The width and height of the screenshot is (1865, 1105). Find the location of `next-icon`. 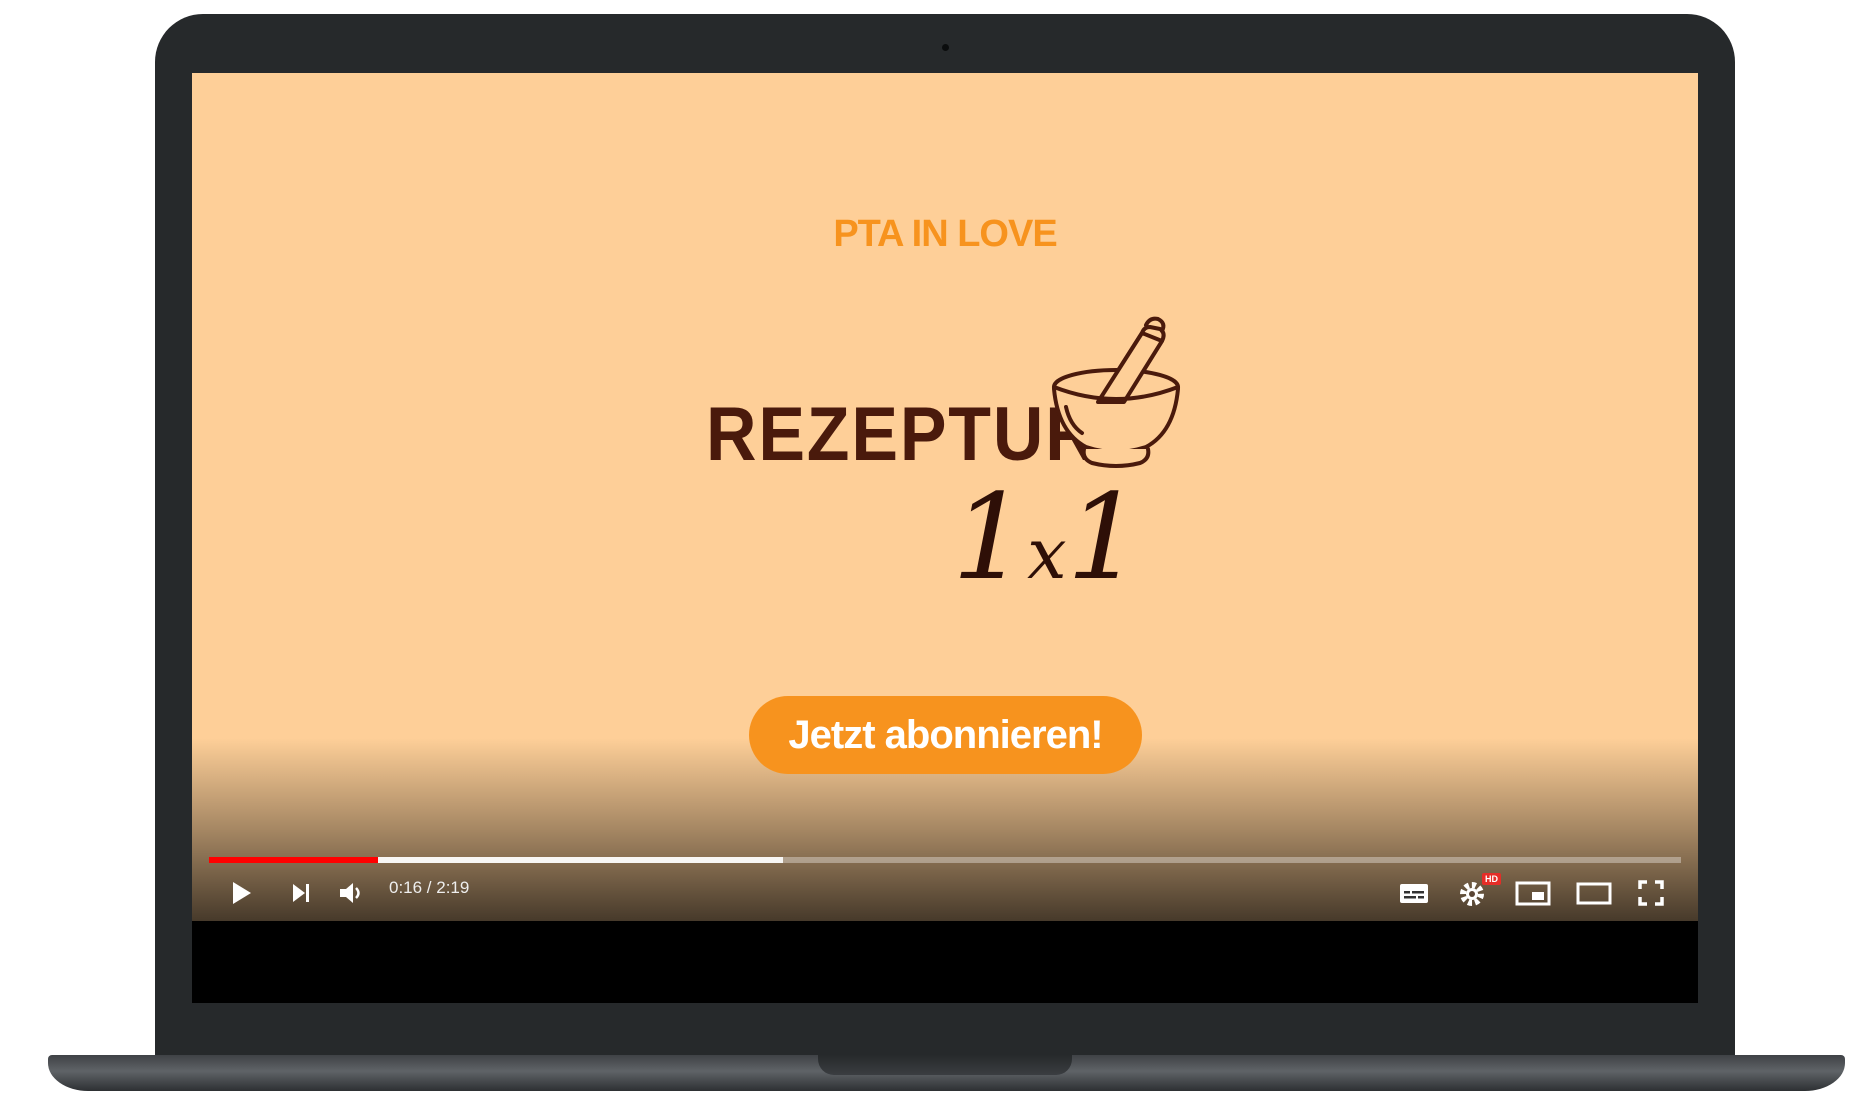

next-icon is located at coordinates (301, 893).